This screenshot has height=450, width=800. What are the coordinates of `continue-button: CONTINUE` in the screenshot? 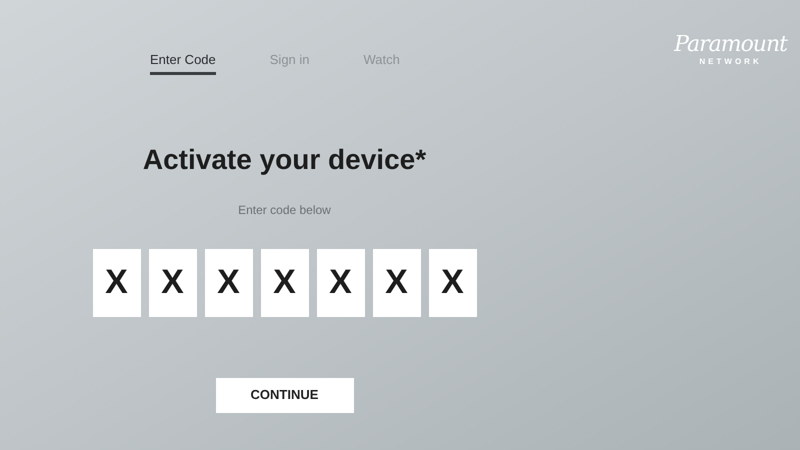 It's located at (285, 395).